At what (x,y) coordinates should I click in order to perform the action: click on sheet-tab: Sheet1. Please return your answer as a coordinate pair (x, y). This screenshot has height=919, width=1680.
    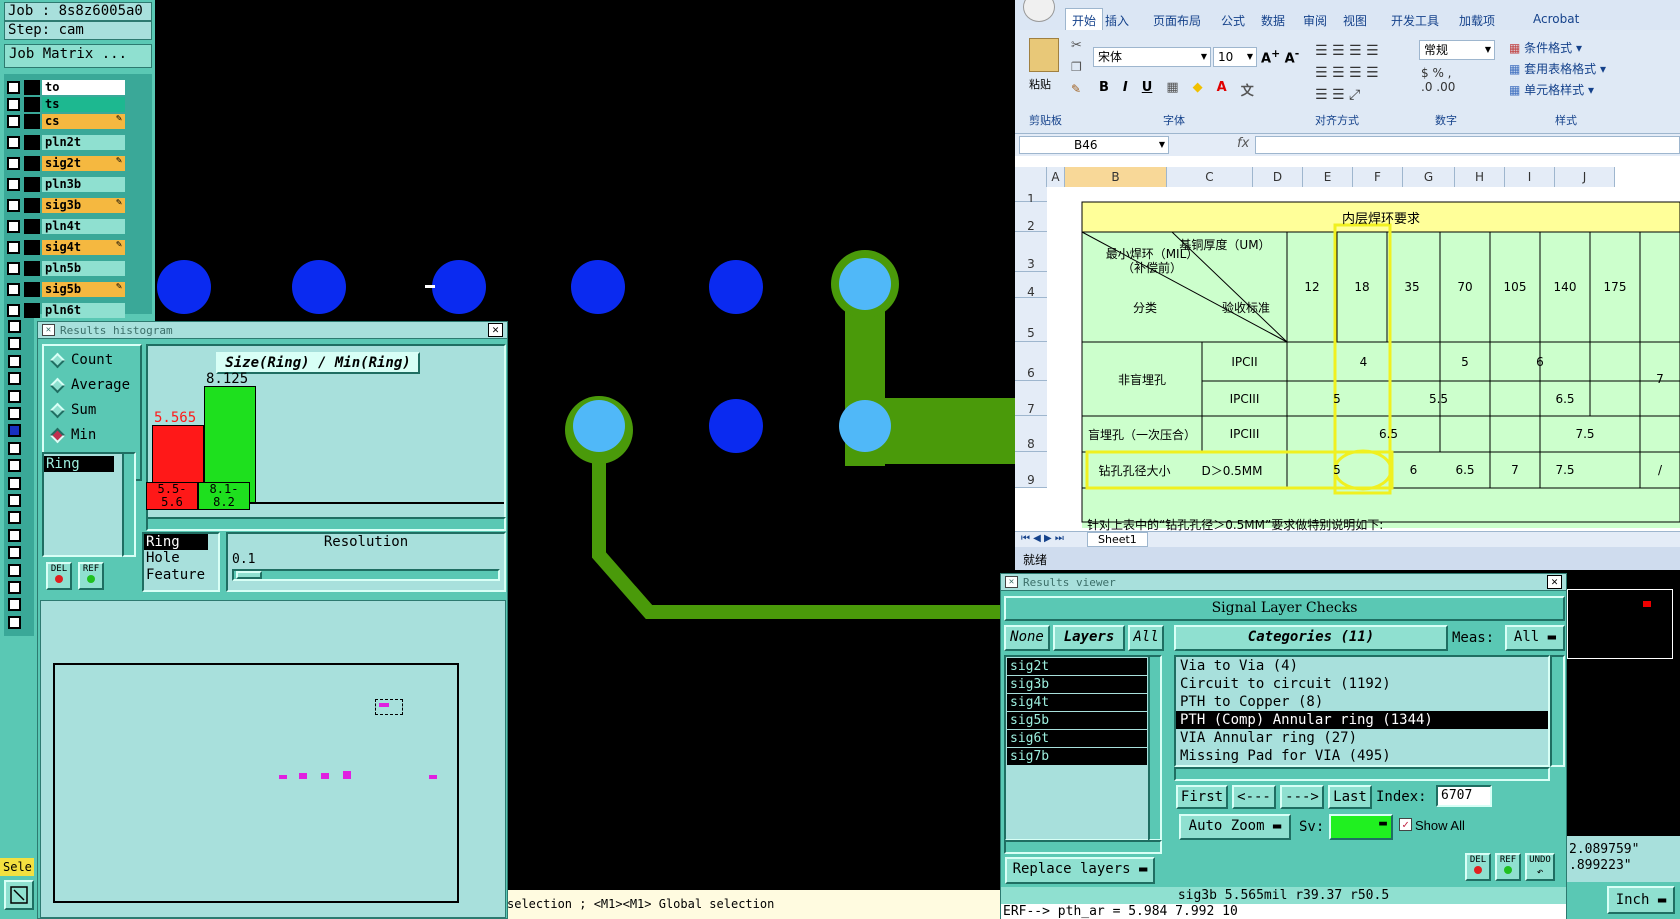
    Looking at the image, I should click on (1117, 539).